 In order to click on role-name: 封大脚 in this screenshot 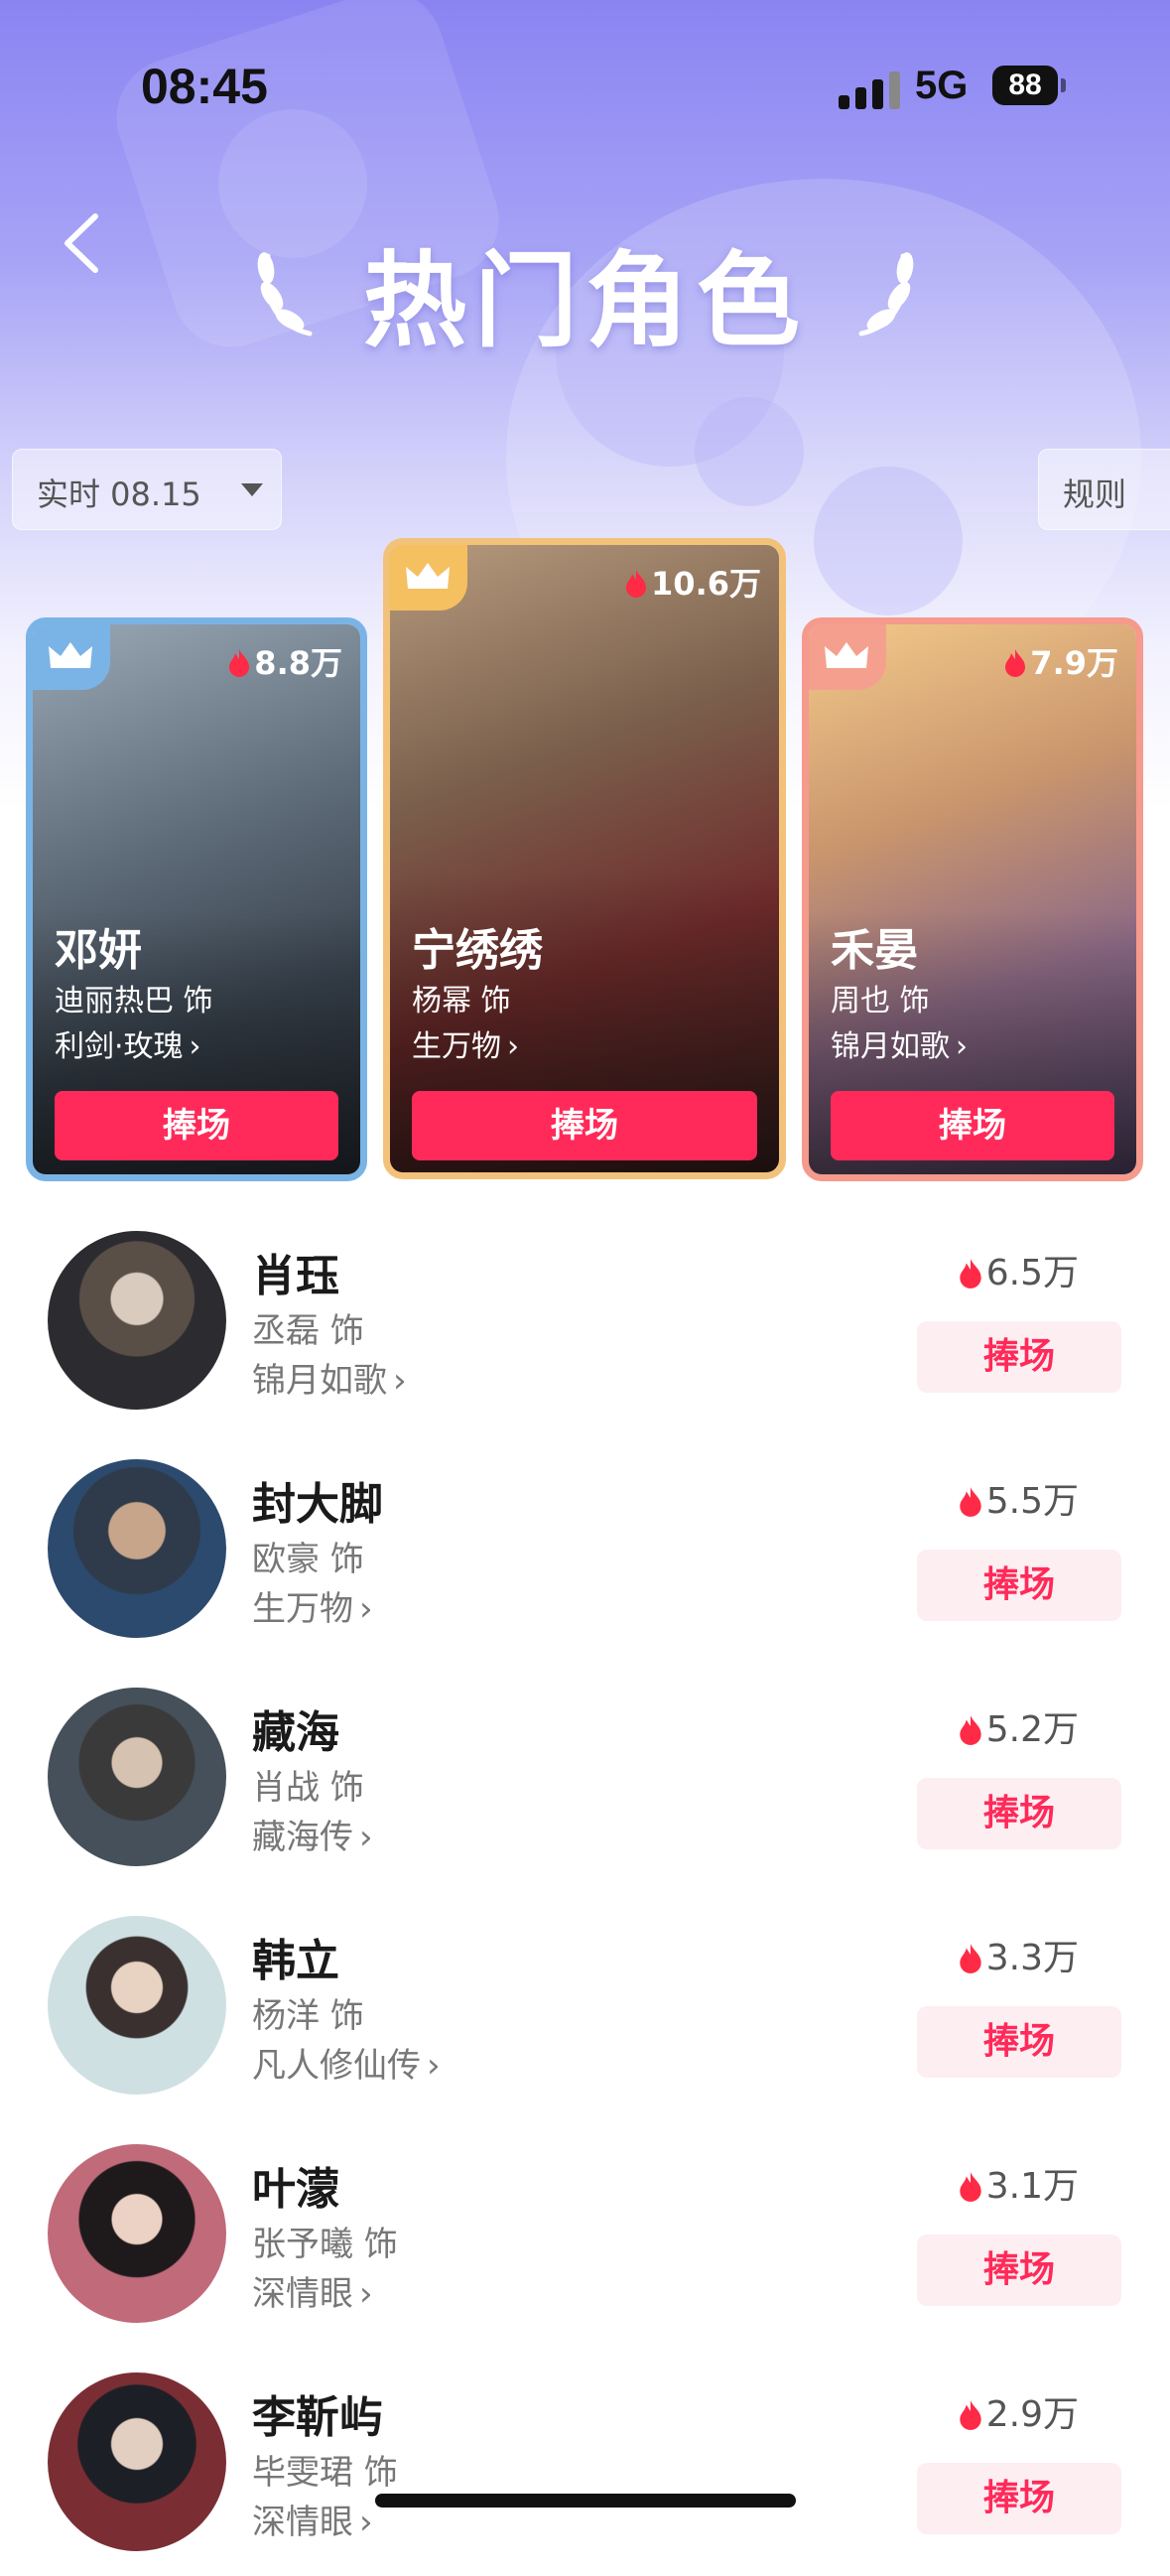, I will do `click(317, 1505)`.